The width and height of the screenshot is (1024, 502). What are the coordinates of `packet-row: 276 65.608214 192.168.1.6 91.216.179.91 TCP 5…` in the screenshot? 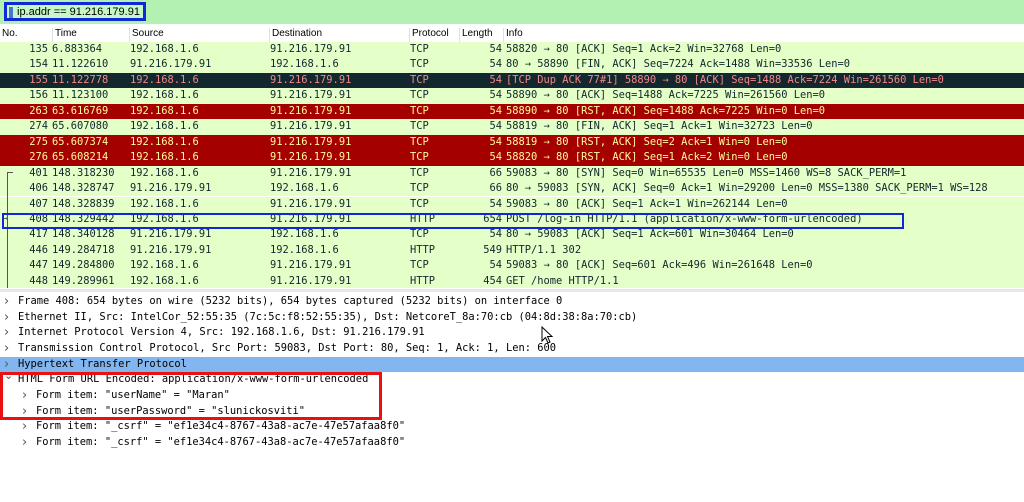 It's located at (512, 158).